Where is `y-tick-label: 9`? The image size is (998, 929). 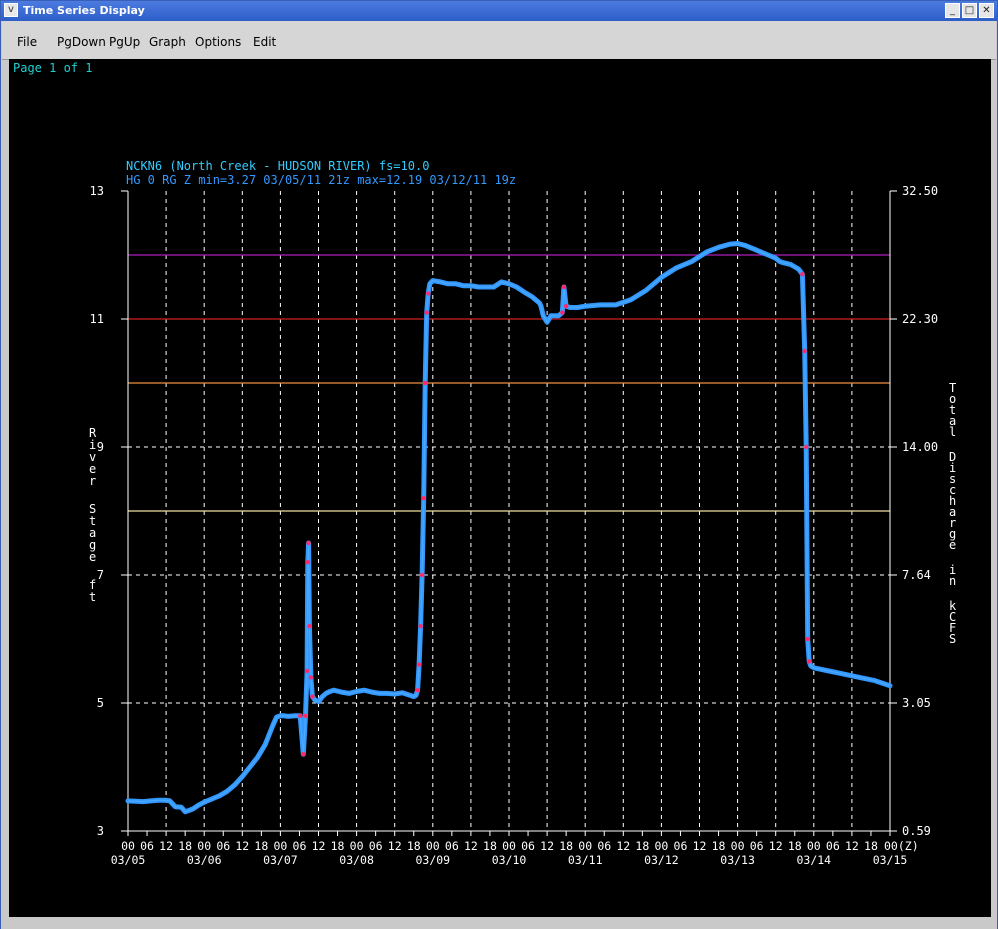 y-tick-label: 9 is located at coordinates (100, 447).